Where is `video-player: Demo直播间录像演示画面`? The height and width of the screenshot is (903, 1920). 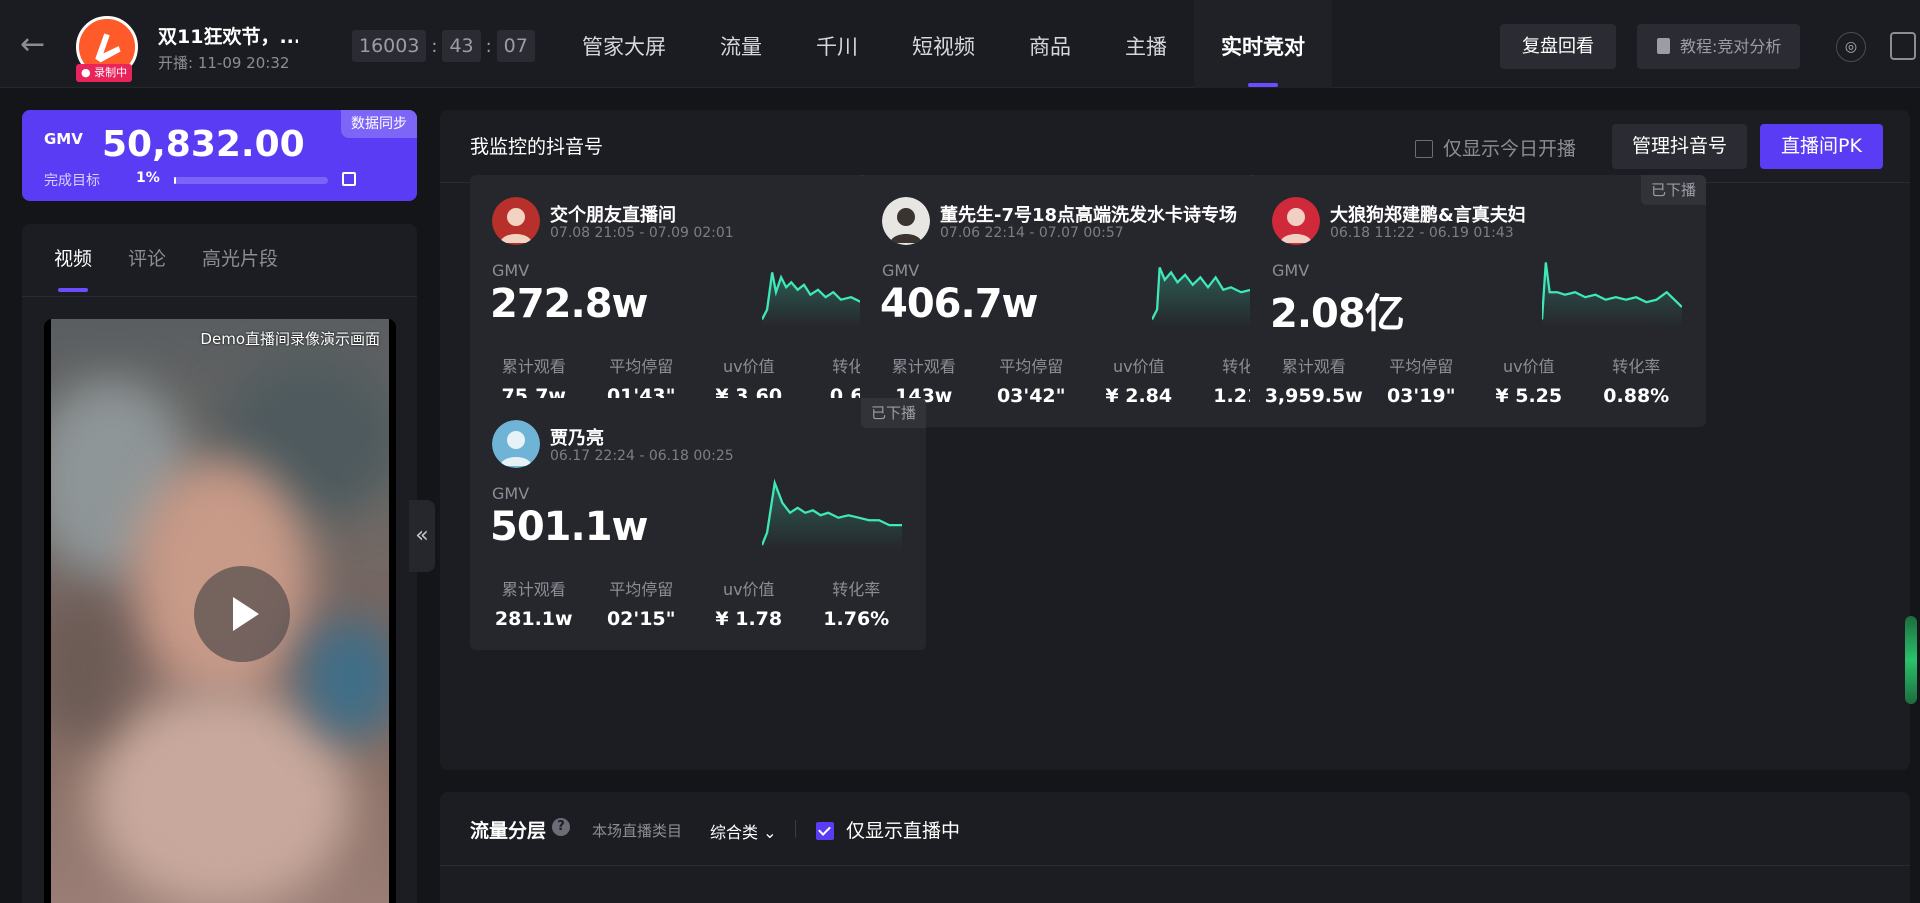
video-player: Demo直播间录像演示画面 is located at coordinates (220, 611).